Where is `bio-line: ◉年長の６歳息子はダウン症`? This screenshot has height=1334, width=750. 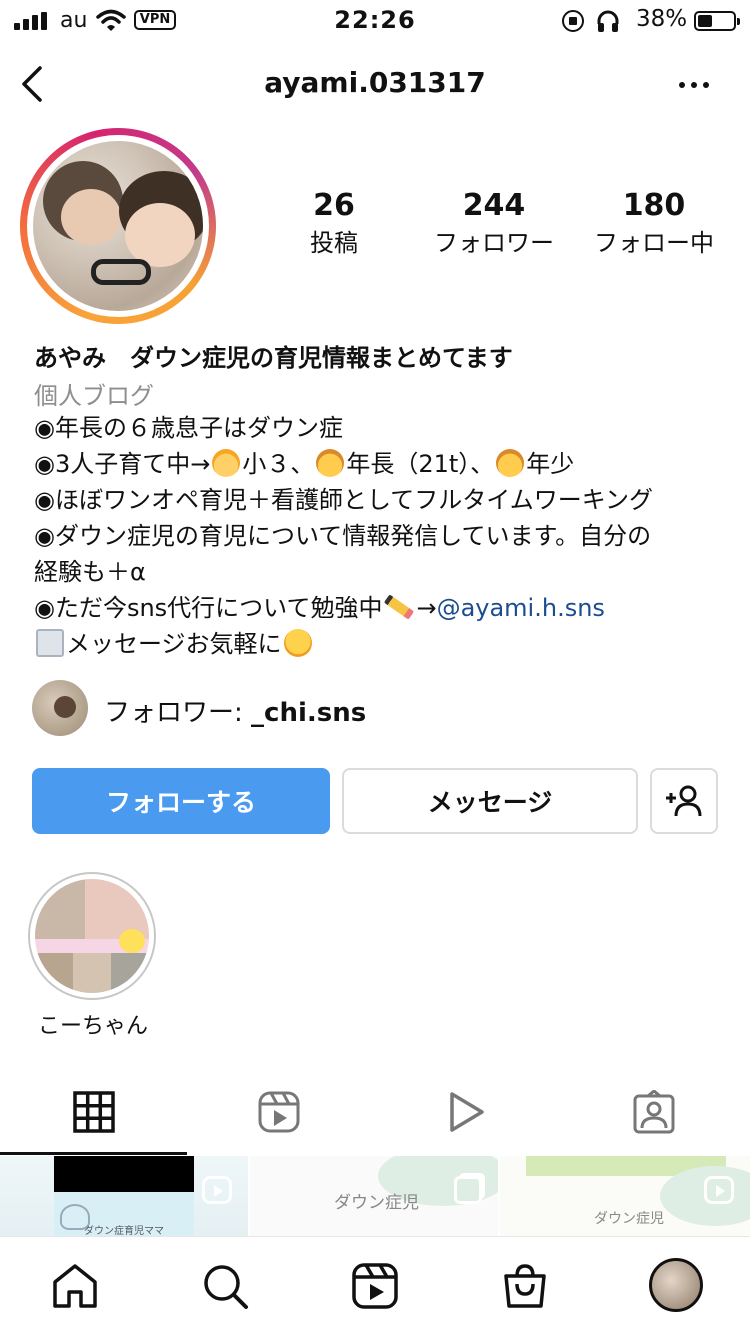
bio-line: ◉年長の６歳息子はダウン症 is located at coordinates (188, 428).